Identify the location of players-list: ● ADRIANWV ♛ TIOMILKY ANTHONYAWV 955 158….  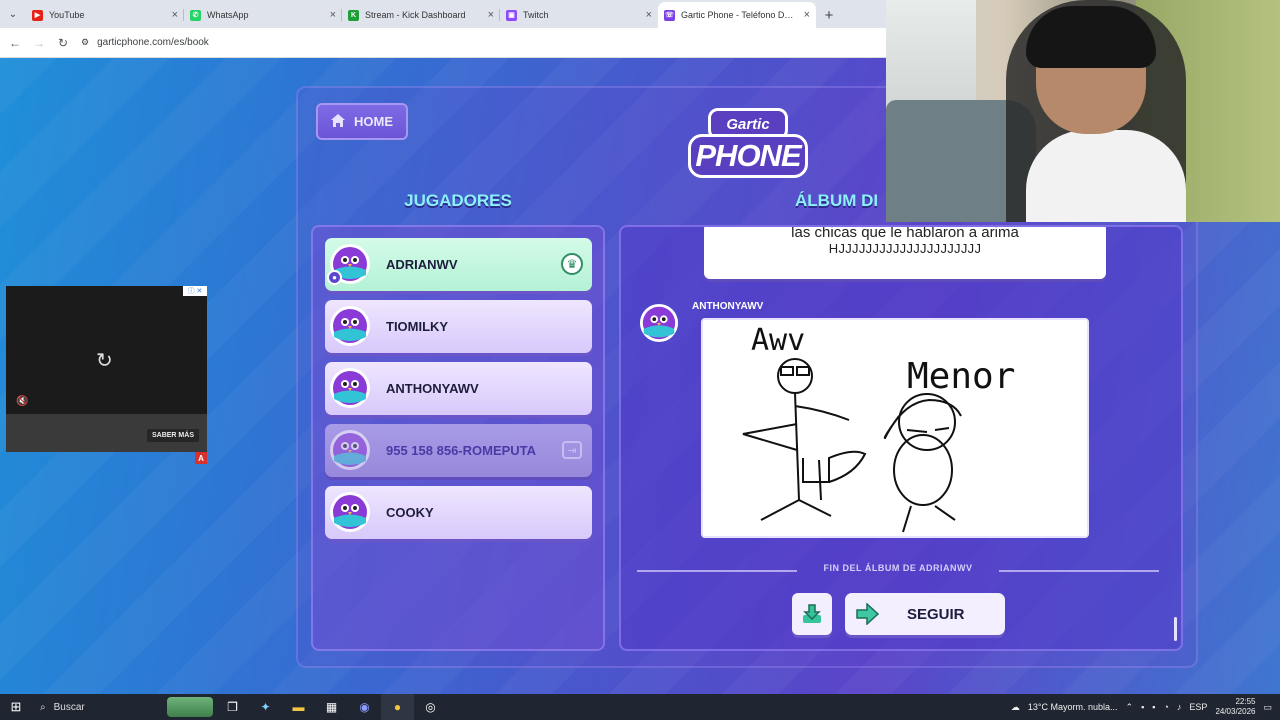
(458, 438).